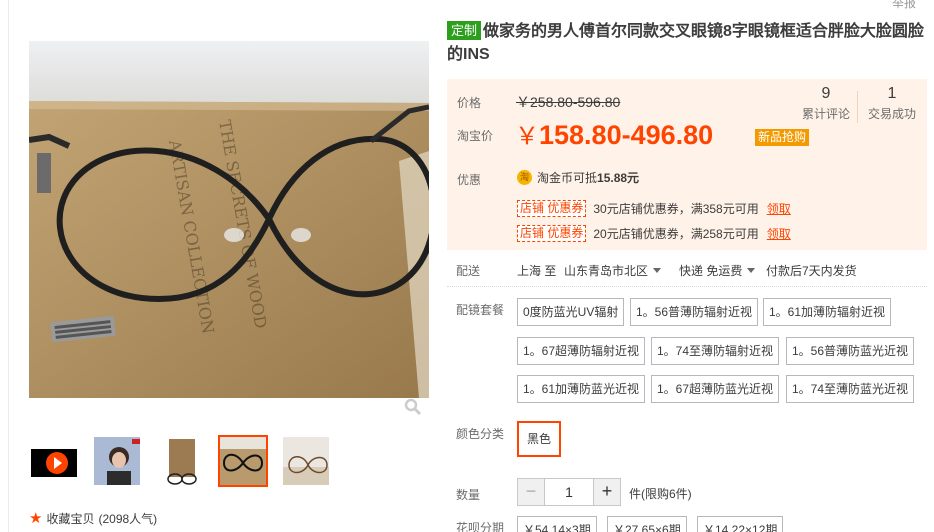  What do you see at coordinates (850, 389) in the screenshot?
I see `sku-option: 1。74至薄防蓝光近视` at bounding box center [850, 389].